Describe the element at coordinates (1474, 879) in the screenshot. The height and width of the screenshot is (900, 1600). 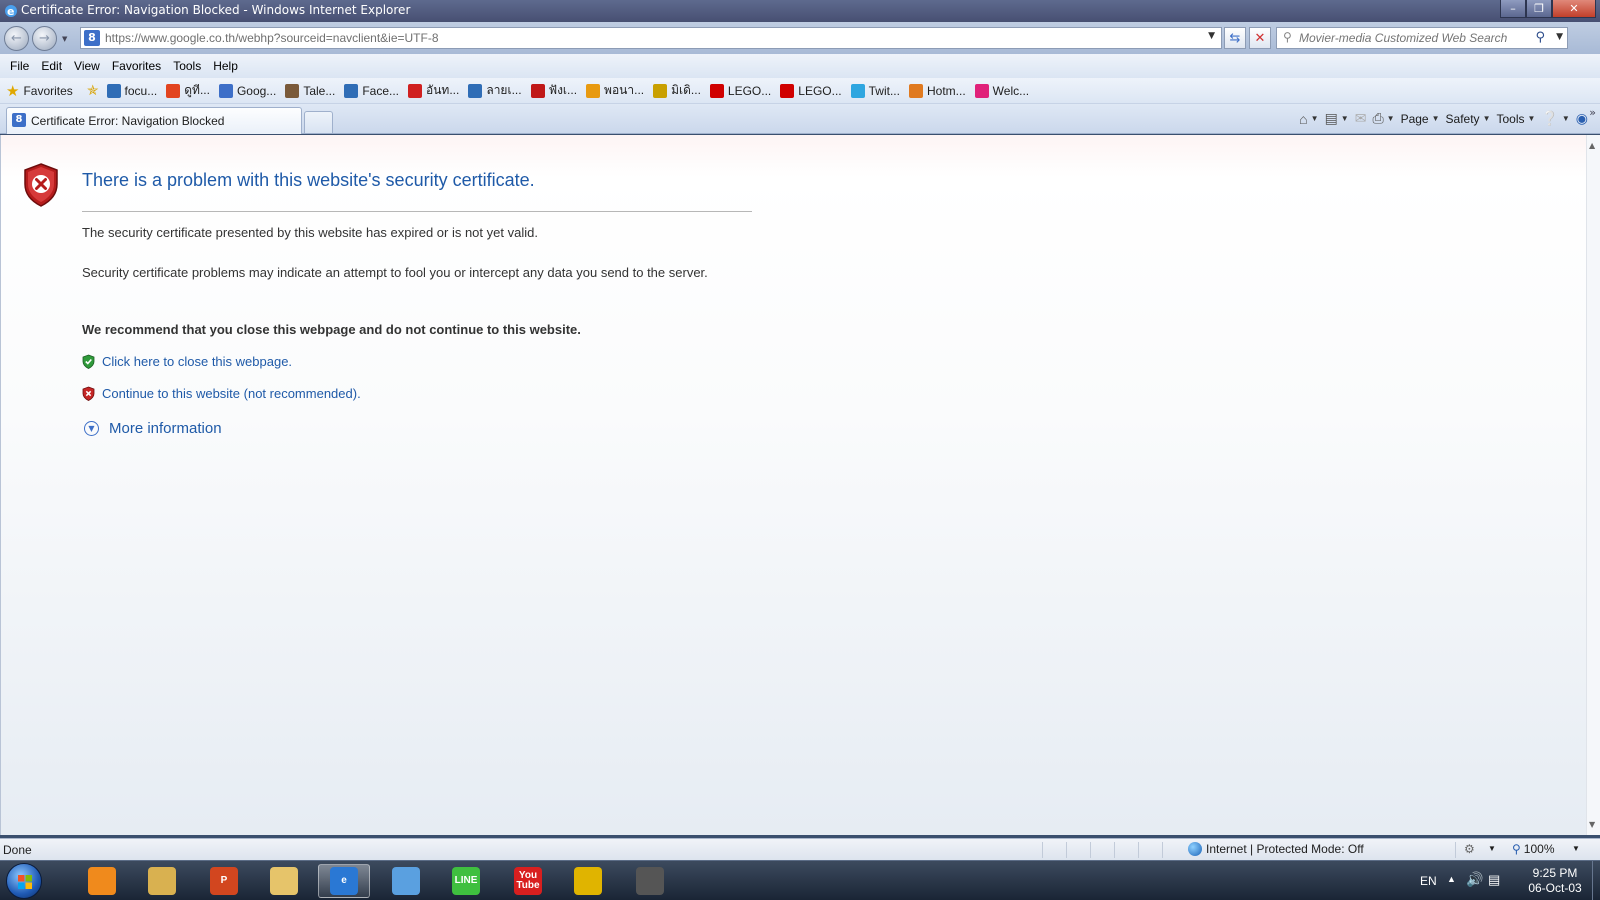
I see `volume-icon: 🔊` at that location.